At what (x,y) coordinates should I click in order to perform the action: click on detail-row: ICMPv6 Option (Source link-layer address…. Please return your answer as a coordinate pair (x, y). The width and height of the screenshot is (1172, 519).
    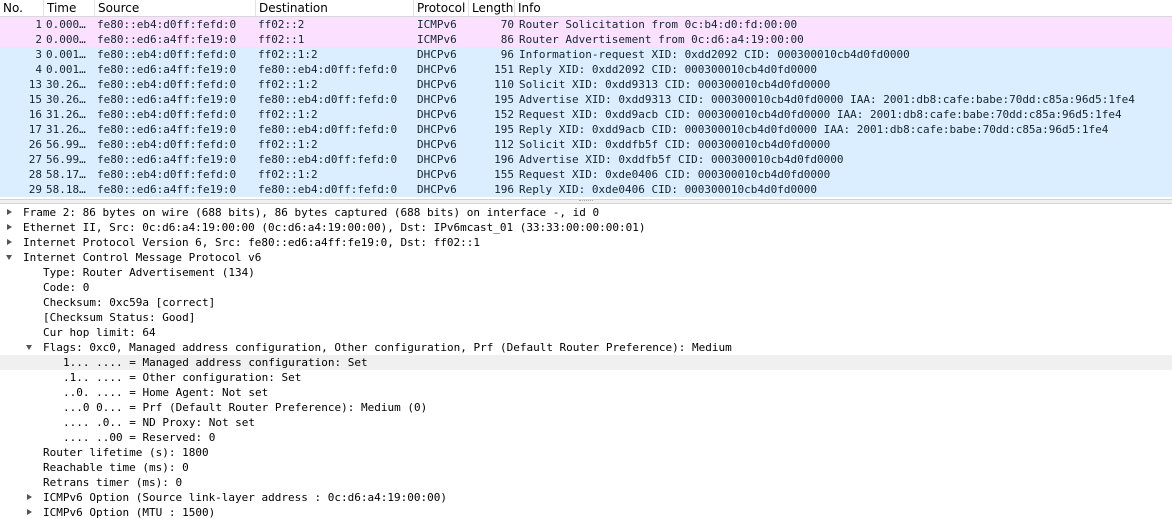
    Looking at the image, I should click on (586, 497).